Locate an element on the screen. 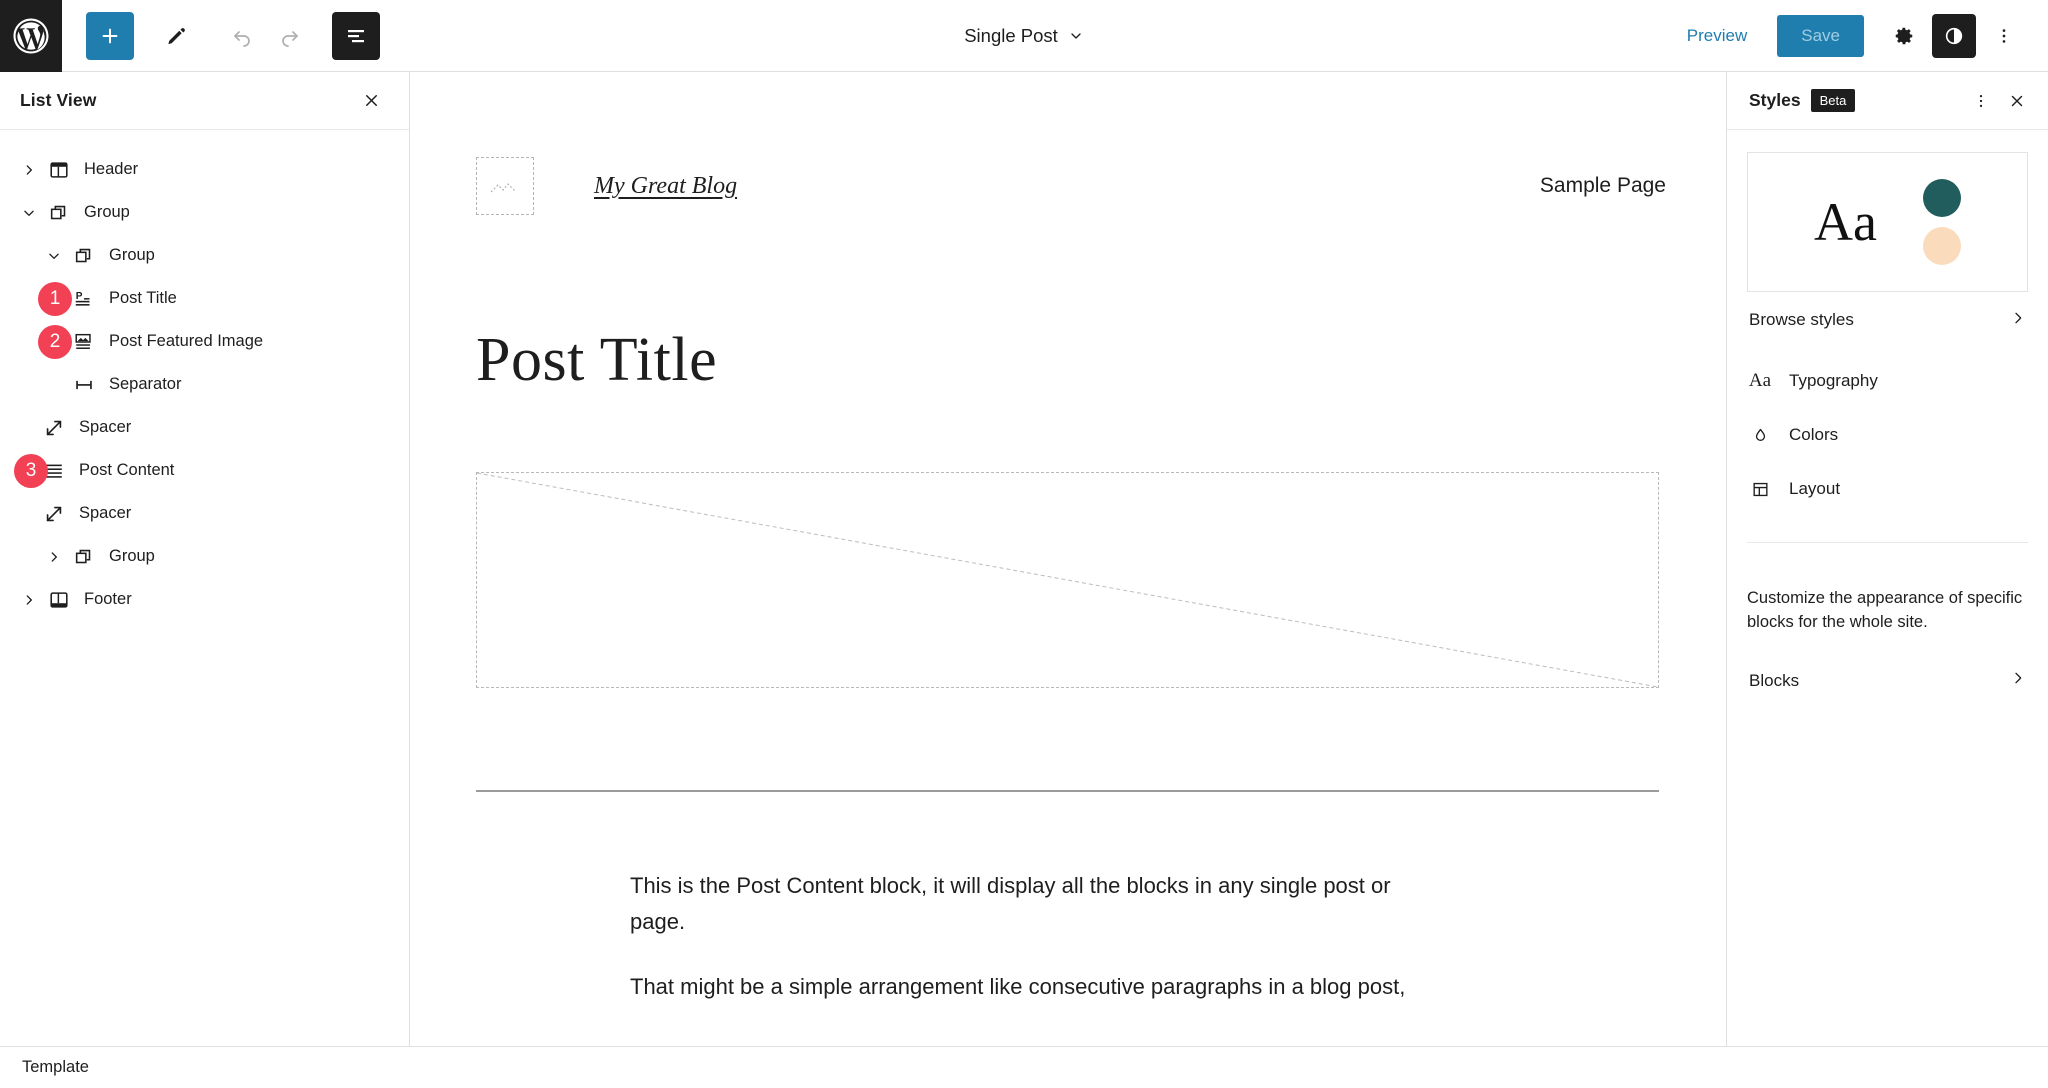 This screenshot has width=2048, height=1088. styles-menu-label: Colors is located at coordinates (1814, 434).